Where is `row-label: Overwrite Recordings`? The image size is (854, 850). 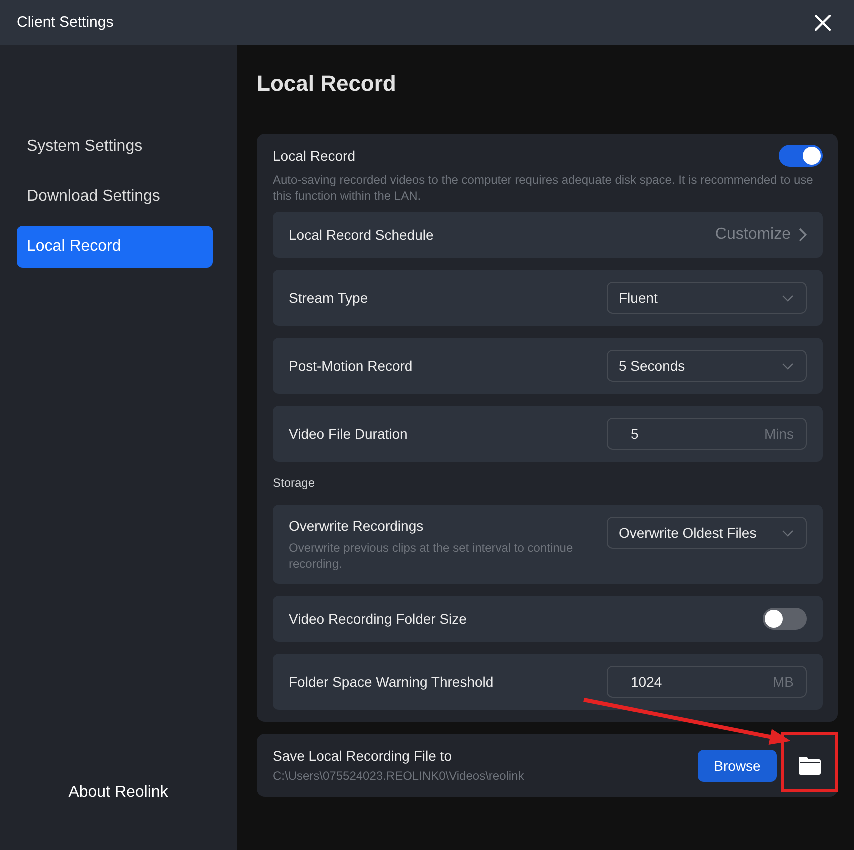 row-label: Overwrite Recordings is located at coordinates (357, 526).